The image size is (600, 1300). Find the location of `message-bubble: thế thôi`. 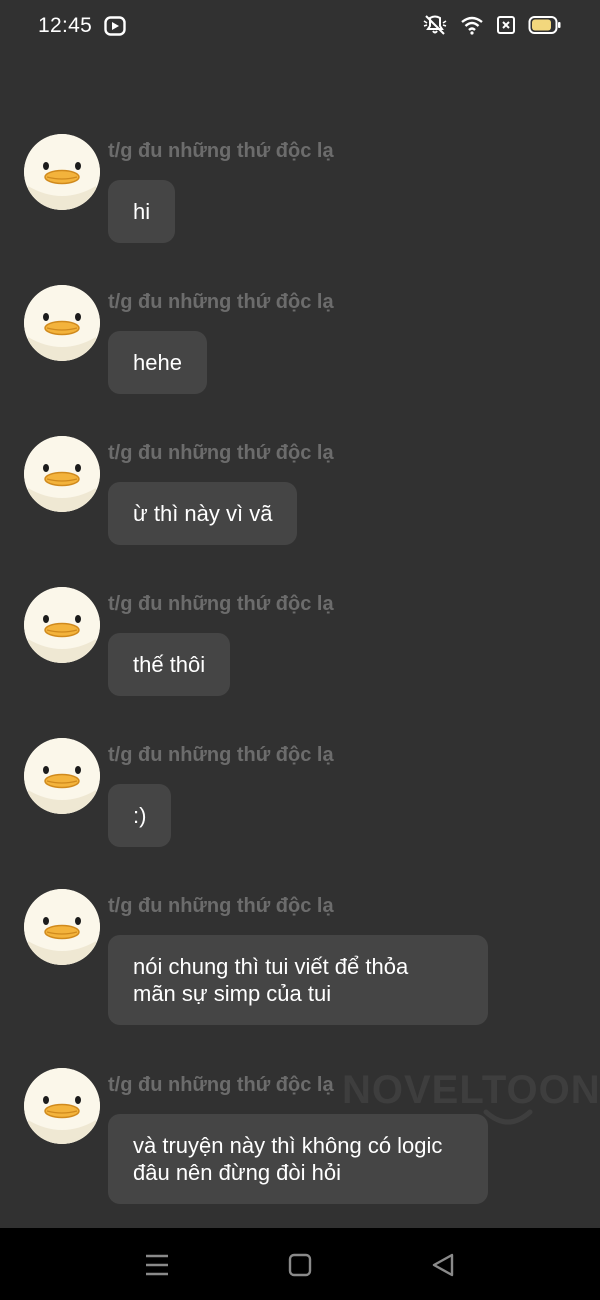

message-bubble: thế thôi is located at coordinates (169, 664).